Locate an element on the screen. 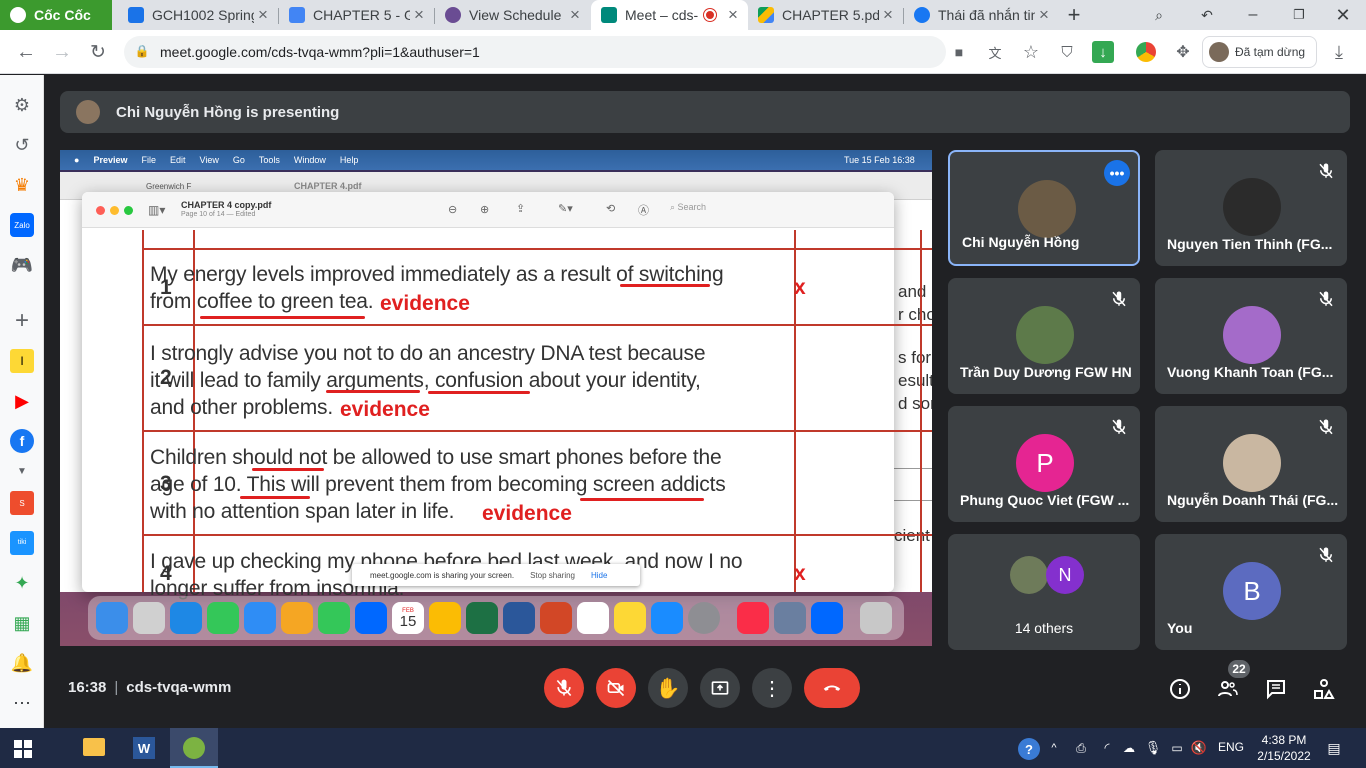  messages-icon is located at coordinates (223, 618).